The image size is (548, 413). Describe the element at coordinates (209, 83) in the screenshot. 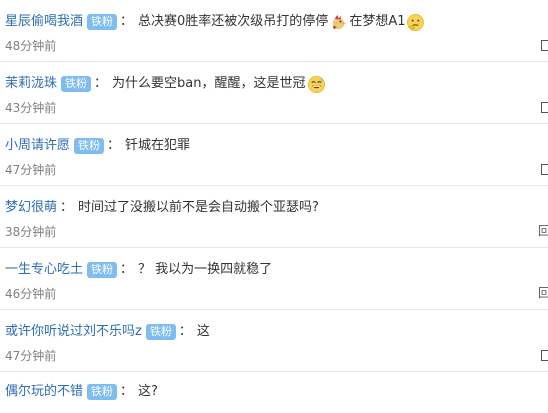

I see `comment-text: 为什么要空ban，醒醒，这是世冠` at that location.